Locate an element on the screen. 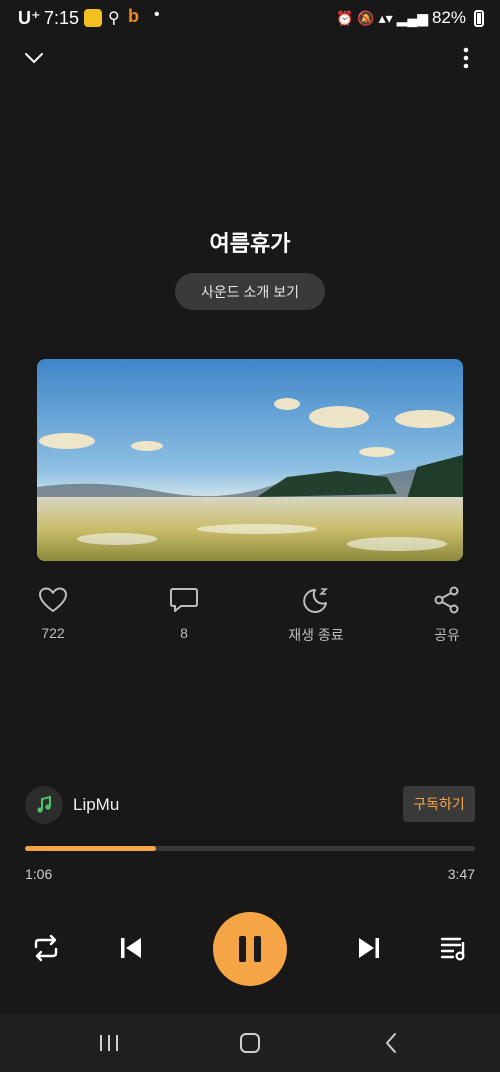 The width and height of the screenshot is (500, 1072). carrier-label: U⁺ is located at coordinates (29, 18).